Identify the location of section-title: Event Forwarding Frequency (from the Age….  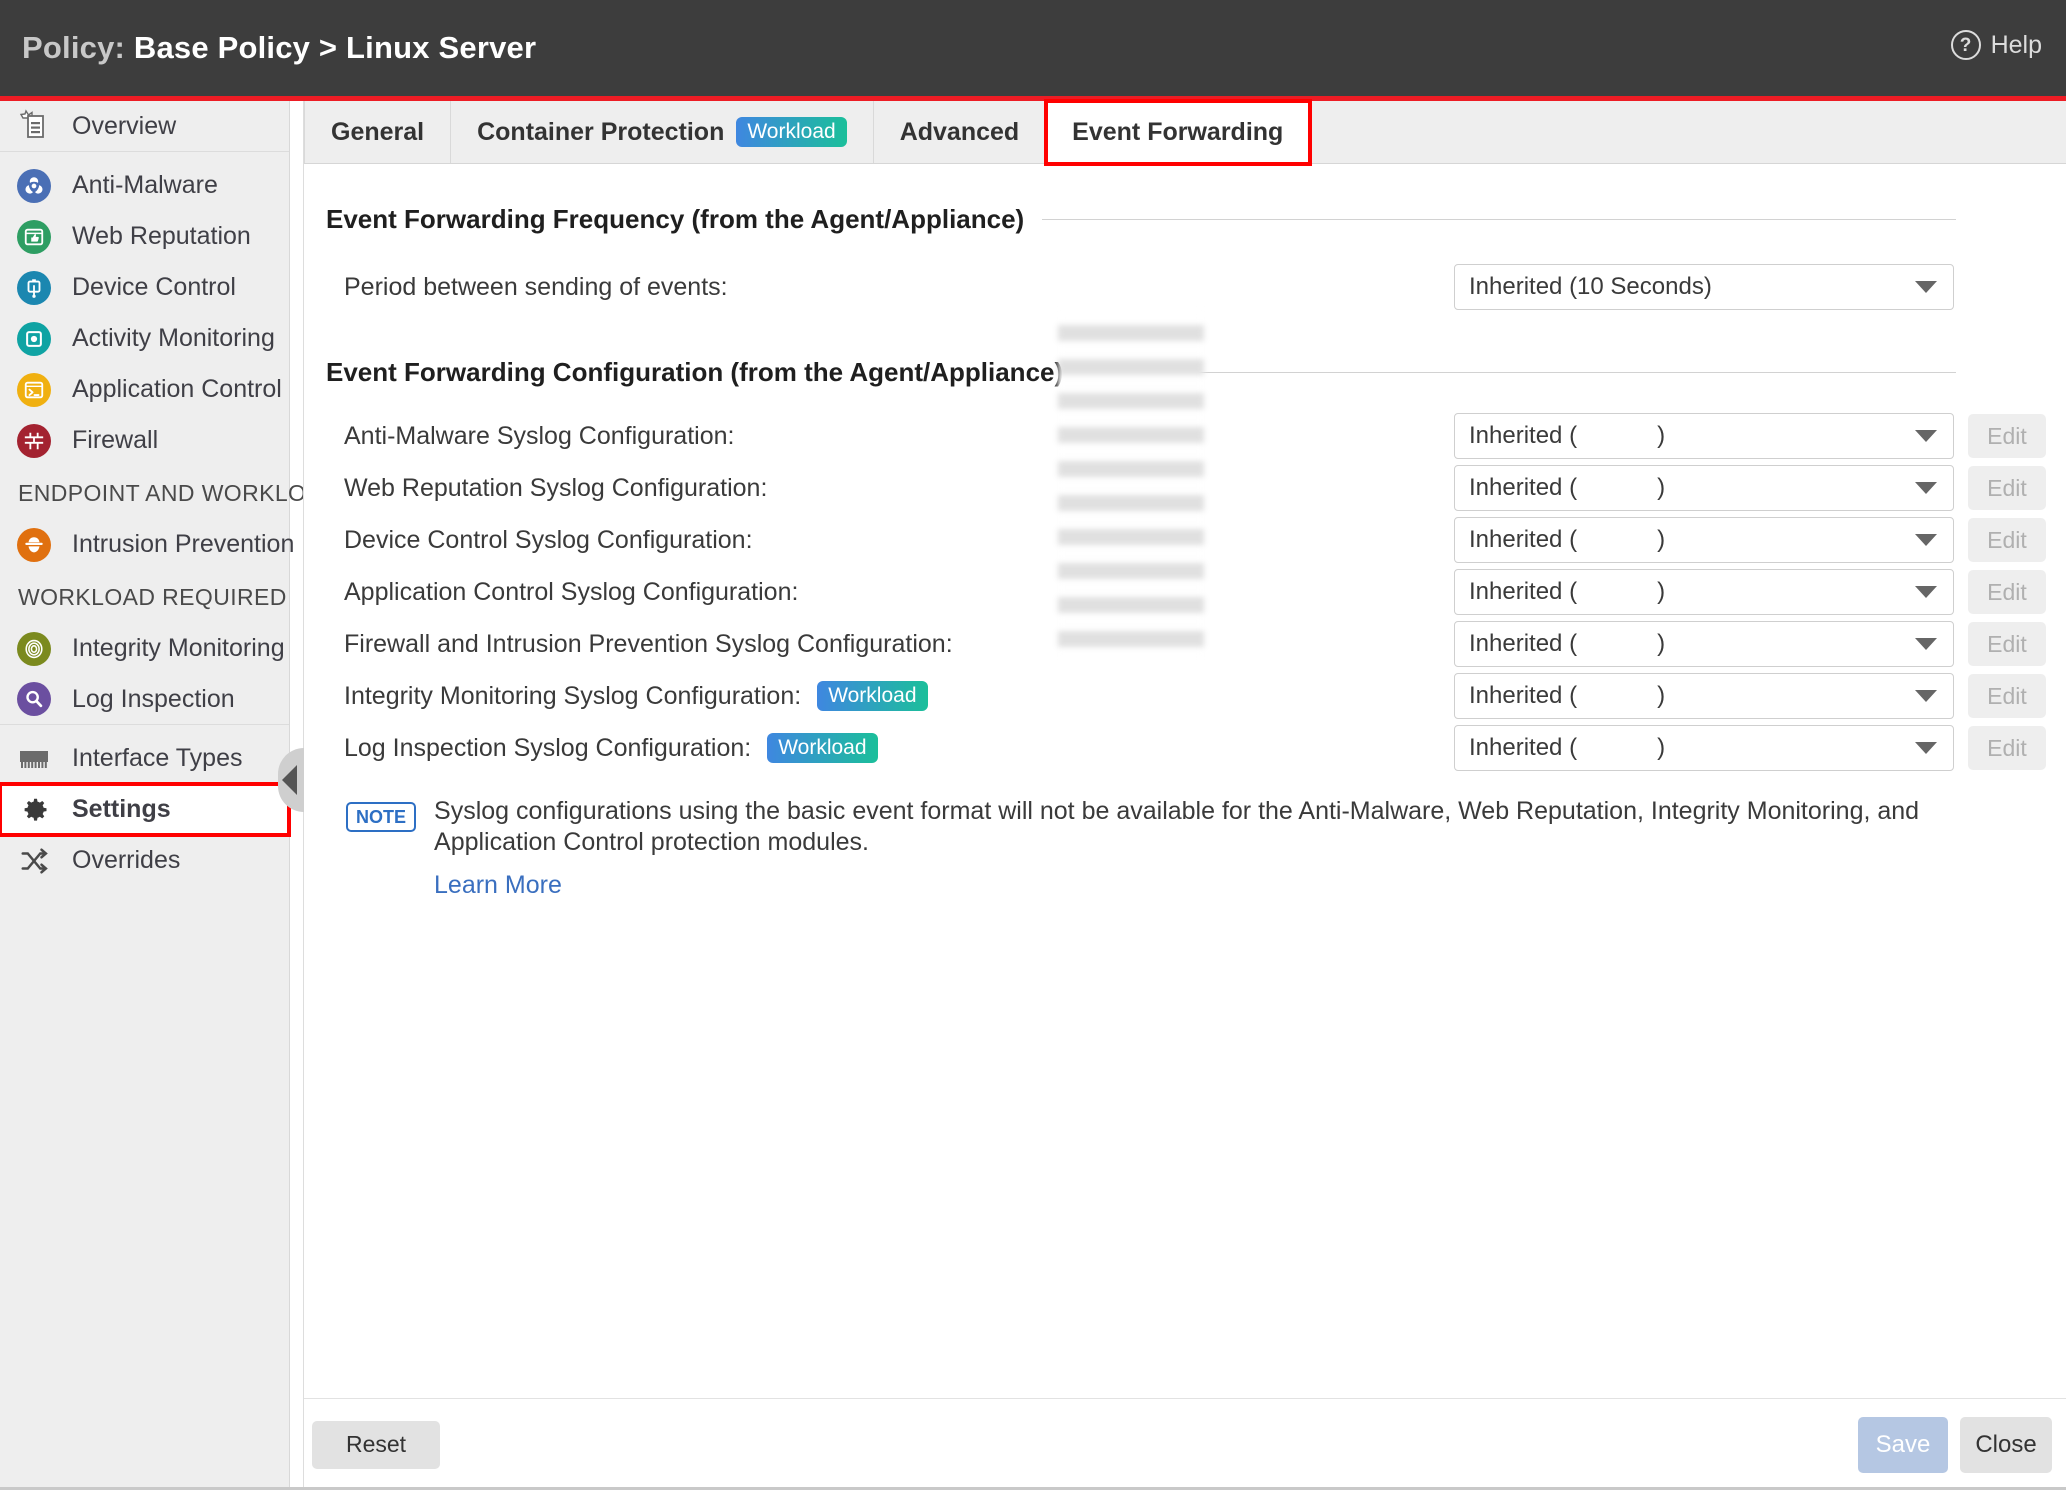
(675, 219).